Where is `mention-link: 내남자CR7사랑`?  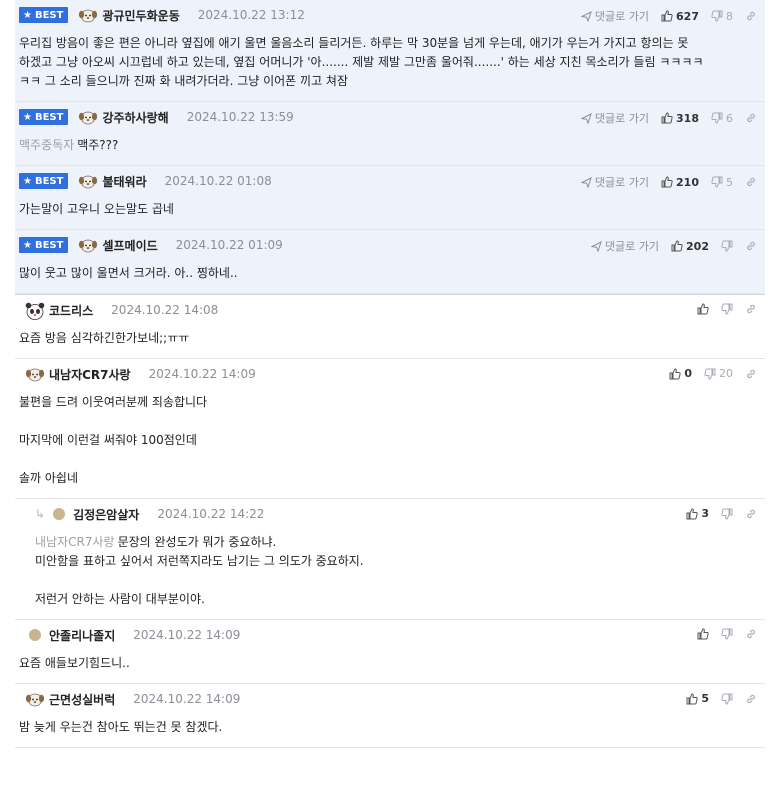 mention-link: 내남자CR7사랑 is located at coordinates (75, 542).